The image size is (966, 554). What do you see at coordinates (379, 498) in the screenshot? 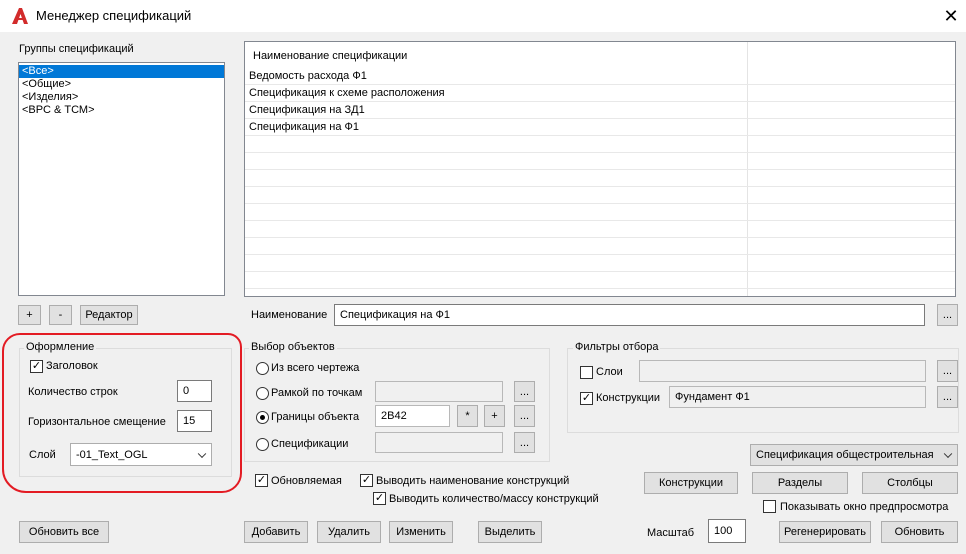
I see `show-qty-checkbox: ✓` at bounding box center [379, 498].